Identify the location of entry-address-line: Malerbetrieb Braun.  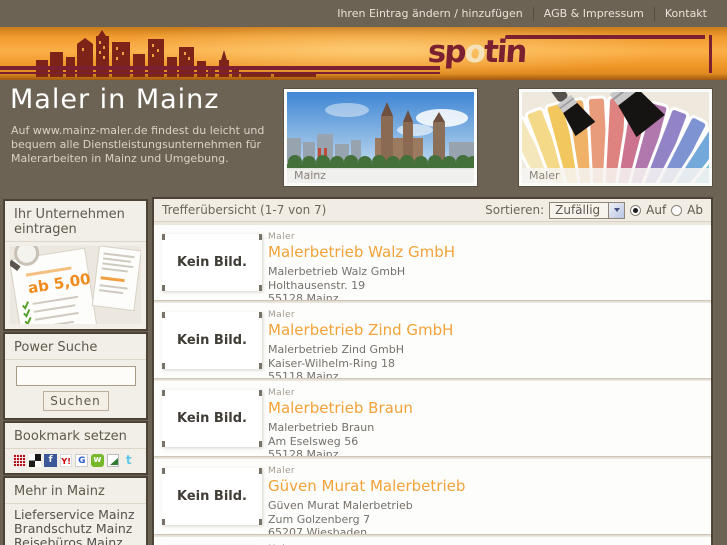
(321, 427).